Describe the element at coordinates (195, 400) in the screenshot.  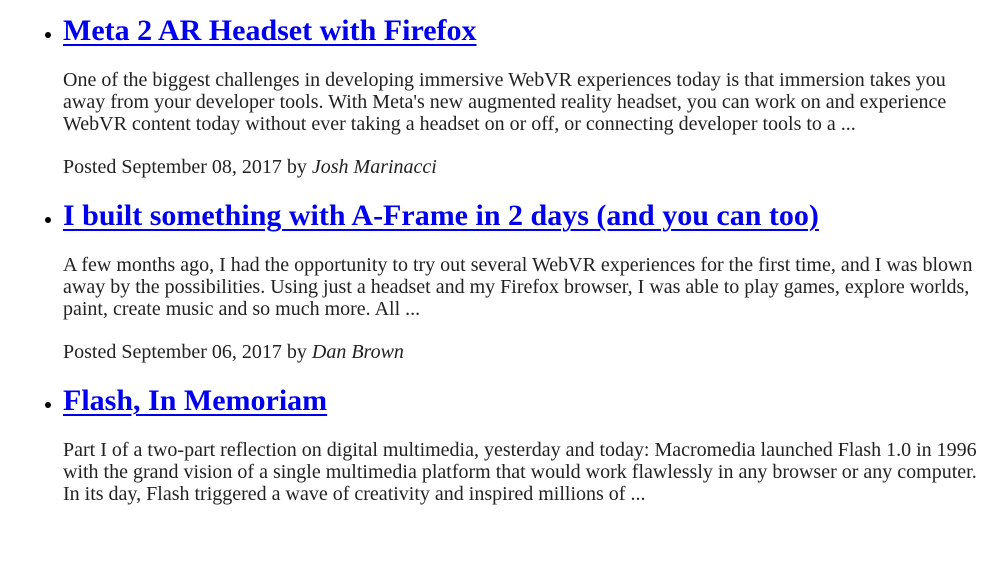
I see `post-title-link: Flash, In Memoriam` at that location.